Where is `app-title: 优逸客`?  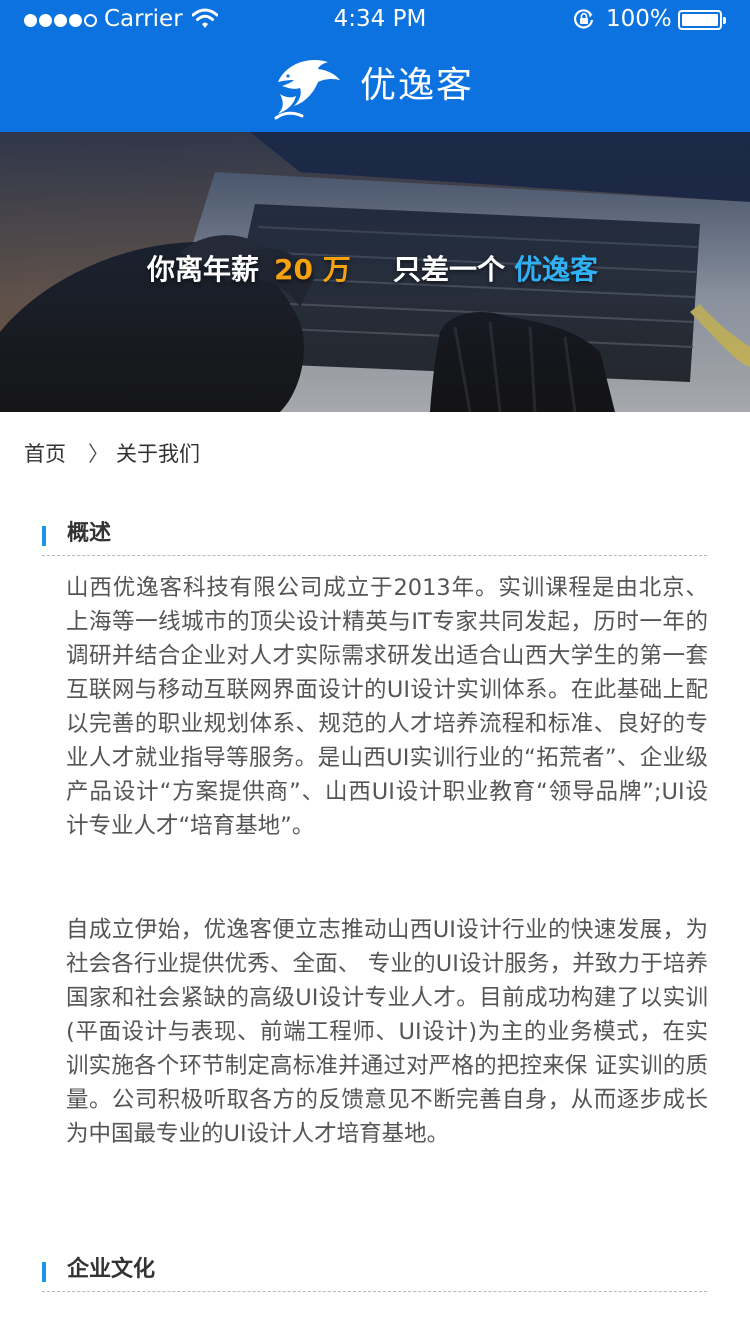 app-title: 优逸客 is located at coordinates (417, 85).